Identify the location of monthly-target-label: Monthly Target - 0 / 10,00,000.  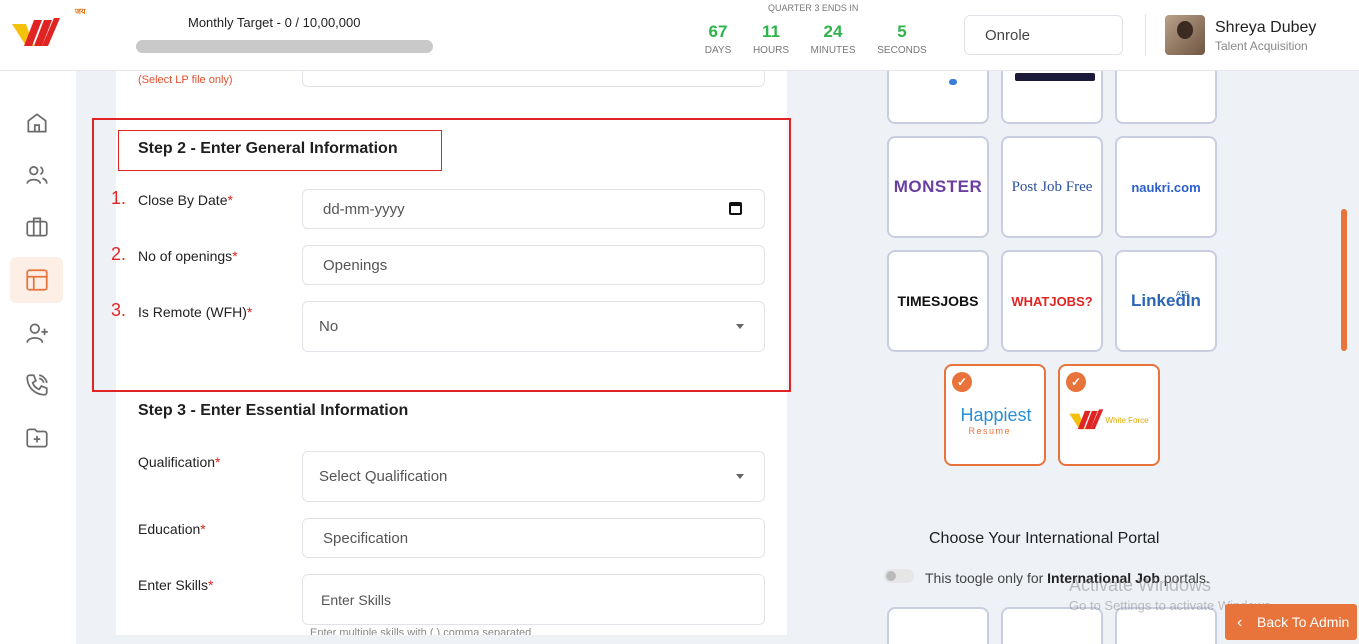
(274, 22).